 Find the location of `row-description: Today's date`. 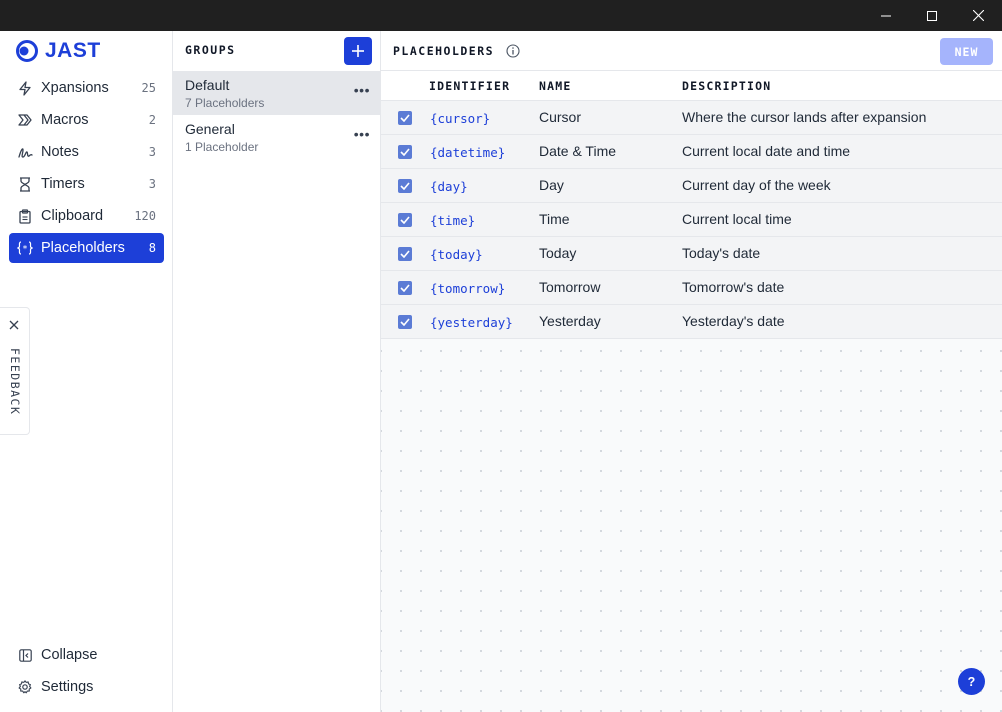

row-description: Today's date is located at coordinates (721, 253).